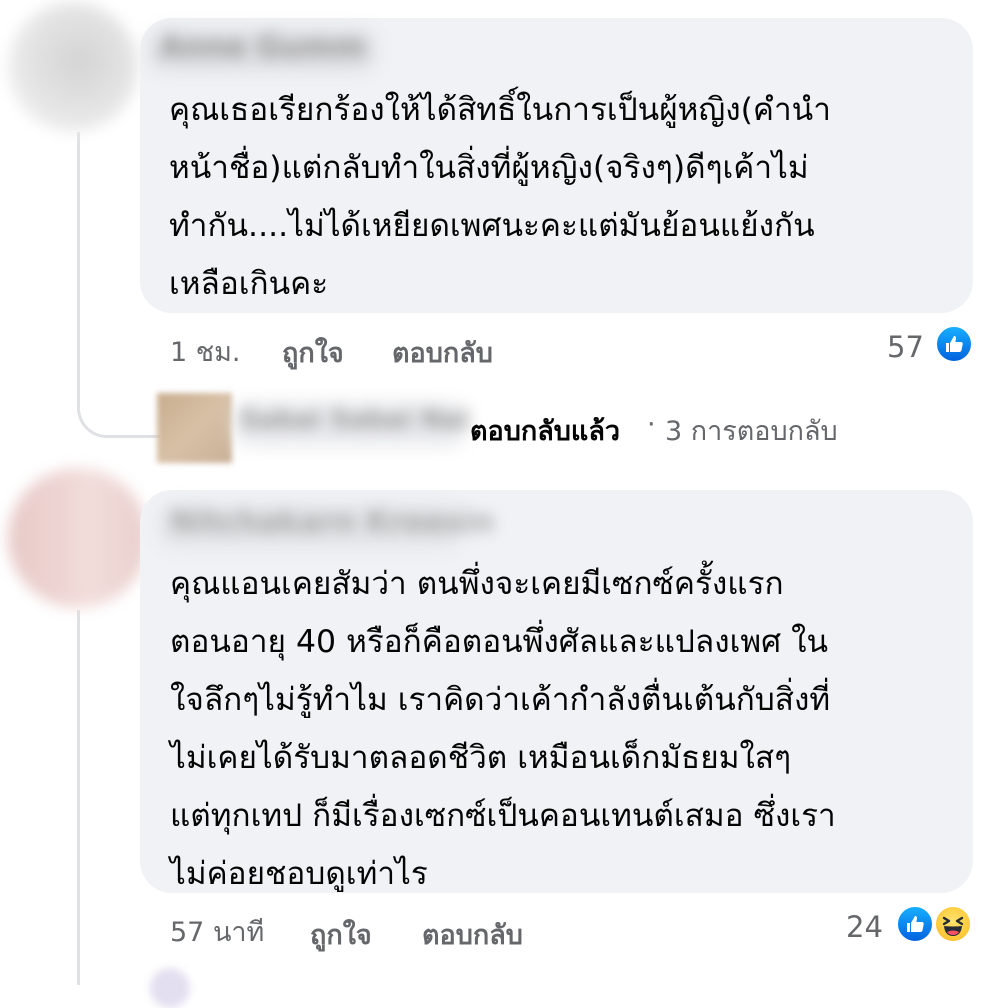 This screenshot has height=1008, width=1000. What do you see at coordinates (864, 927) in the screenshot?
I see `reaction-count: 24` at bounding box center [864, 927].